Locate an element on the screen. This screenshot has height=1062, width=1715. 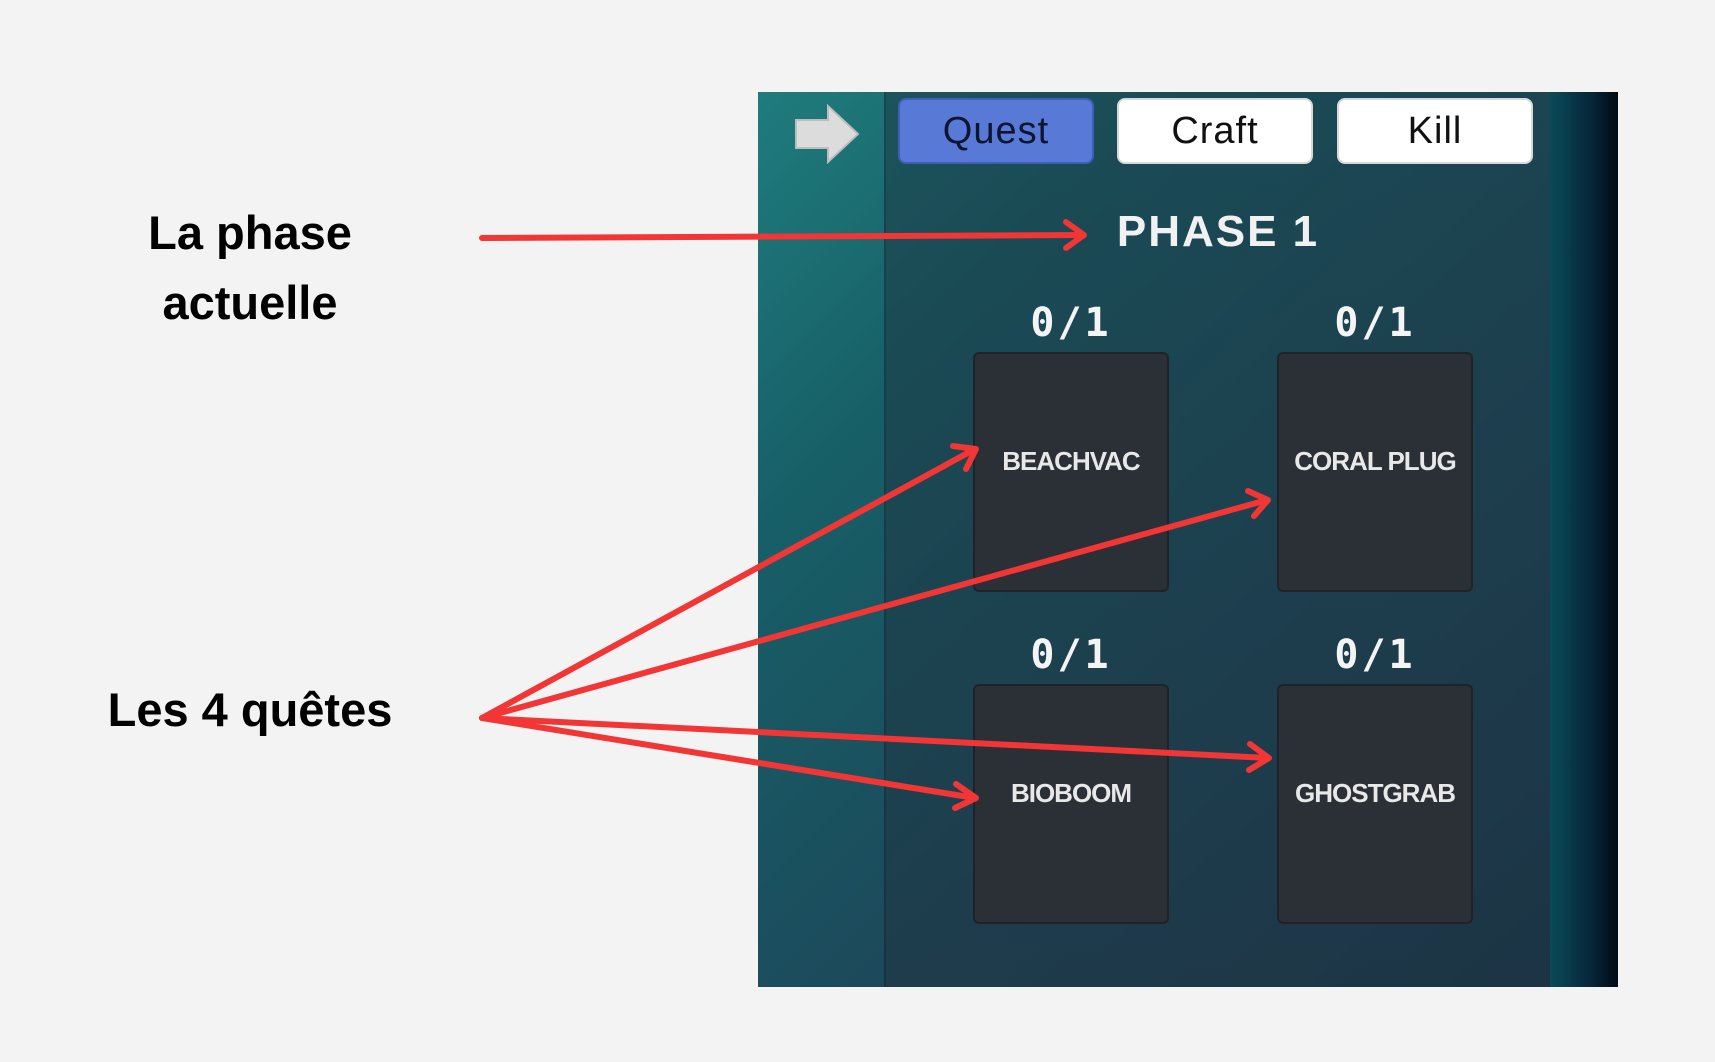
phase-arrow-line is located at coordinates (782, 236).